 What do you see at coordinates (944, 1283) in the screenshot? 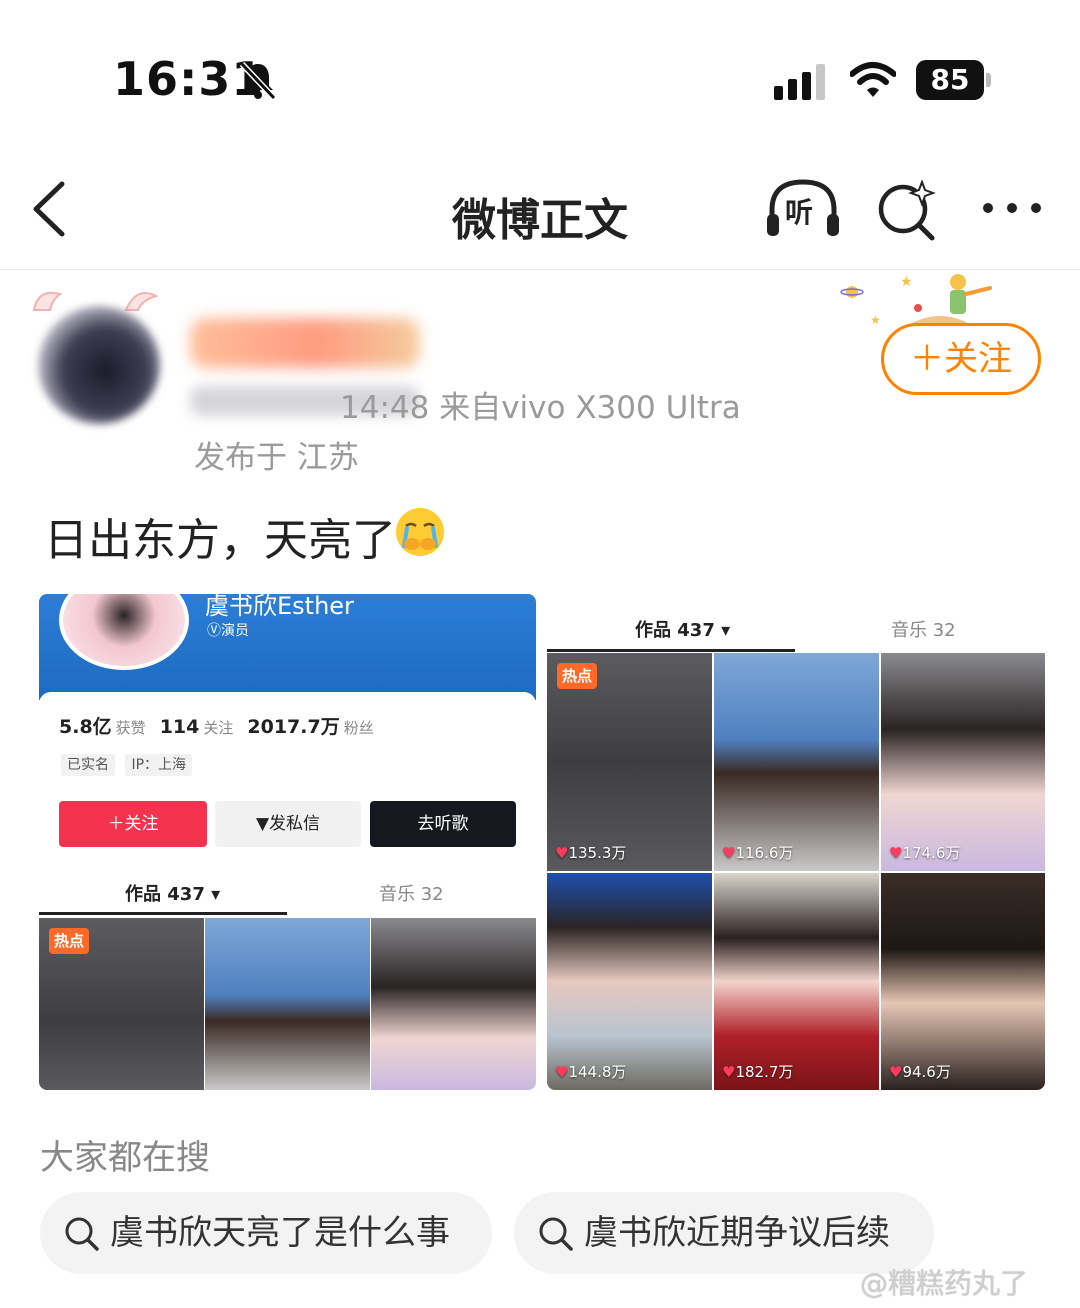
I see `weibo-watermark: @糟糕药丸了` at bounding box center [944, 1283].